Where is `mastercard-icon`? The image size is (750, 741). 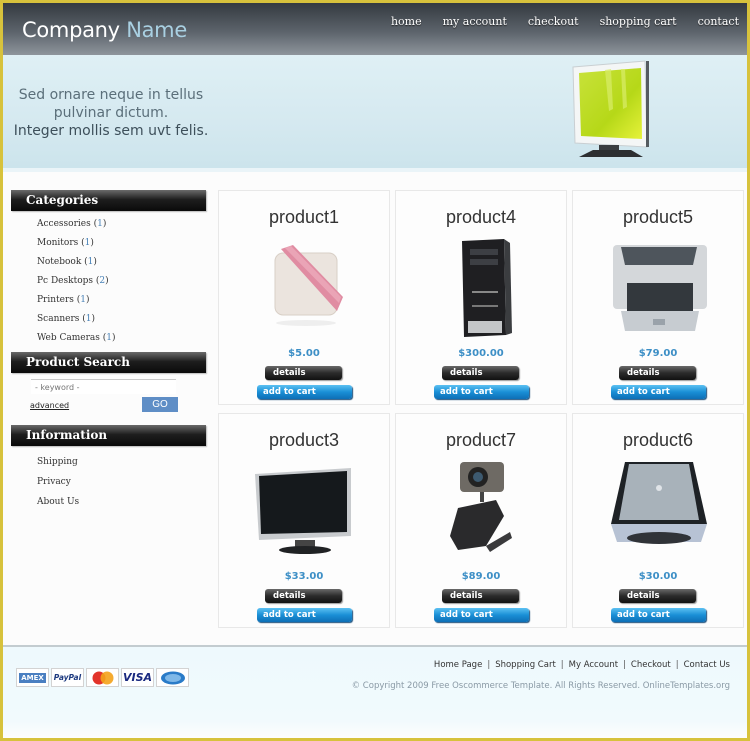
mastercard-icon is located at coordinates (102, 677).